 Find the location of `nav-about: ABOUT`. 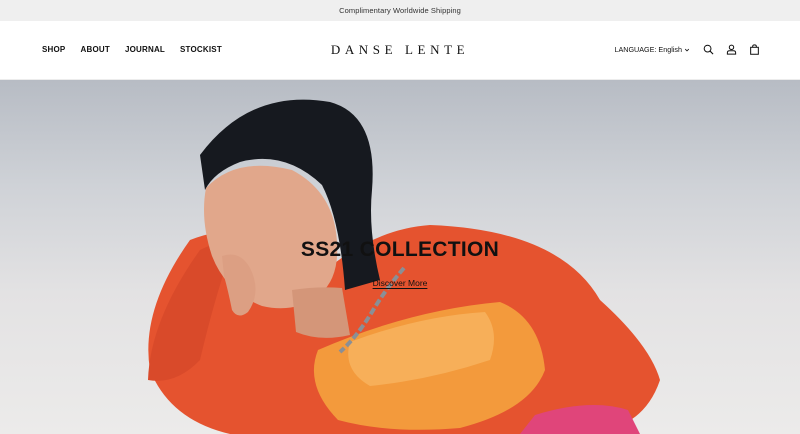

nav-about: ABOUT is located at coordinates (94, 49).